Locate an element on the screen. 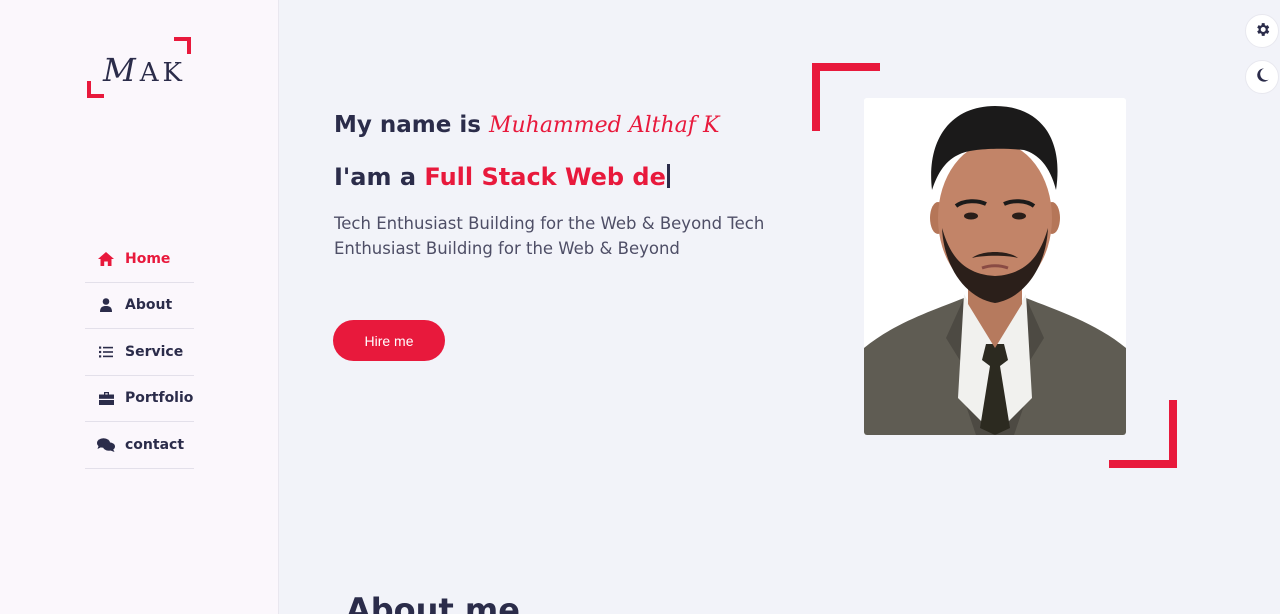 The image size is (1280, 614). gear-icon is located at coordinates (1262, 31).